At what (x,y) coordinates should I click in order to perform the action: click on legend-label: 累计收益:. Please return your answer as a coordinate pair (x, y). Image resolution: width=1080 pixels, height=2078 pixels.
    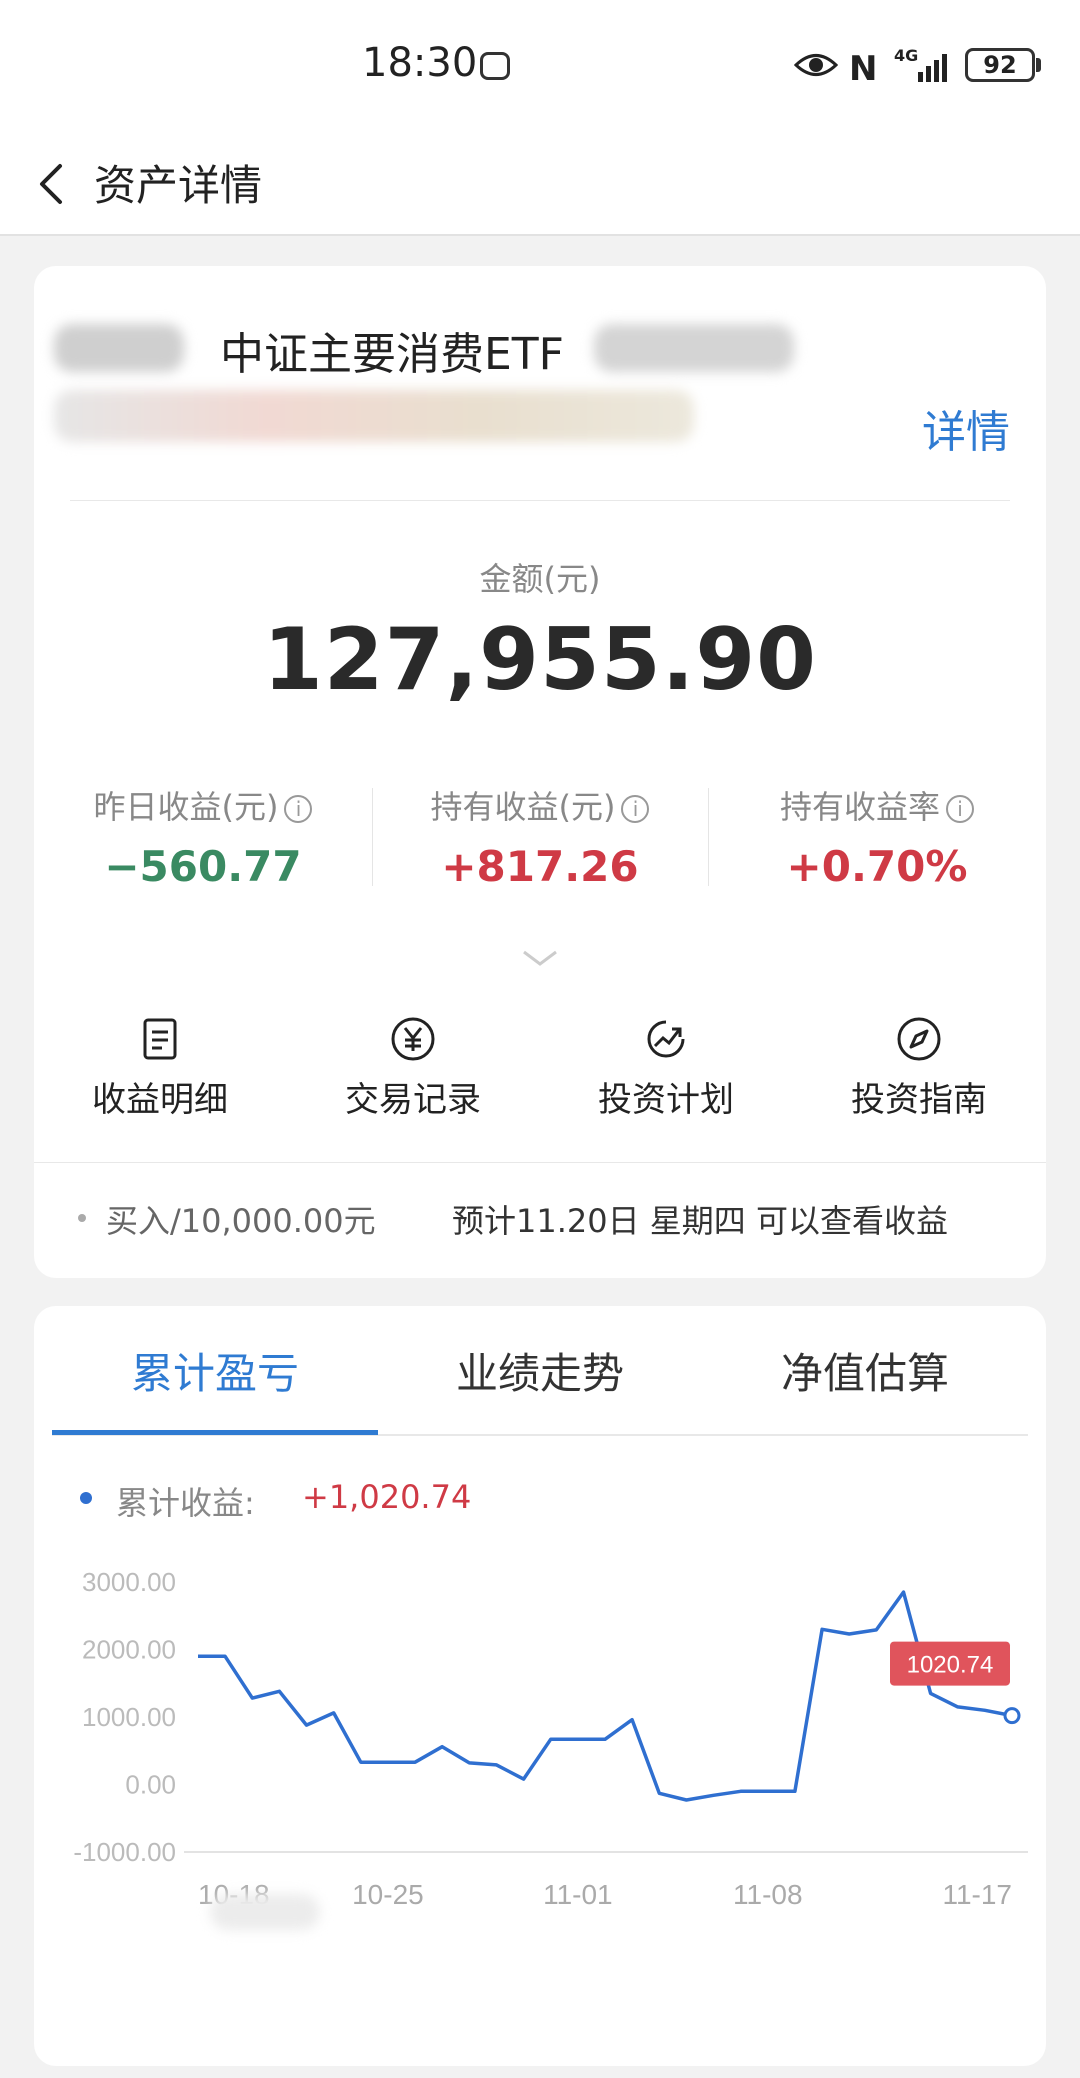
    Looking at the image, I should click on (185, 1503).